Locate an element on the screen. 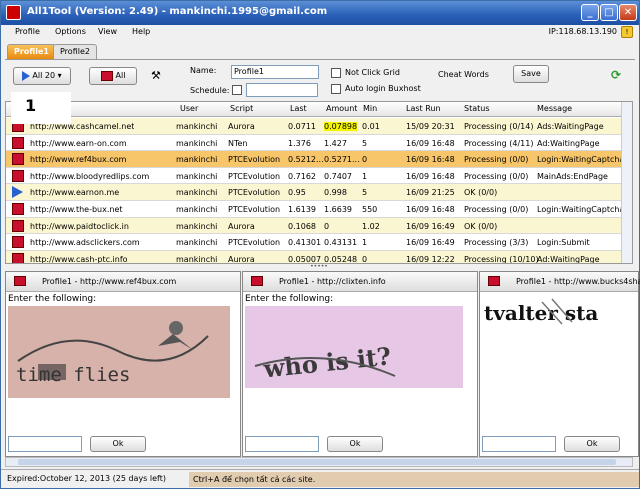 This screenshot has width=640, height=489. site-cell: http://www.earnon.me is located at coordinates (75, 193).